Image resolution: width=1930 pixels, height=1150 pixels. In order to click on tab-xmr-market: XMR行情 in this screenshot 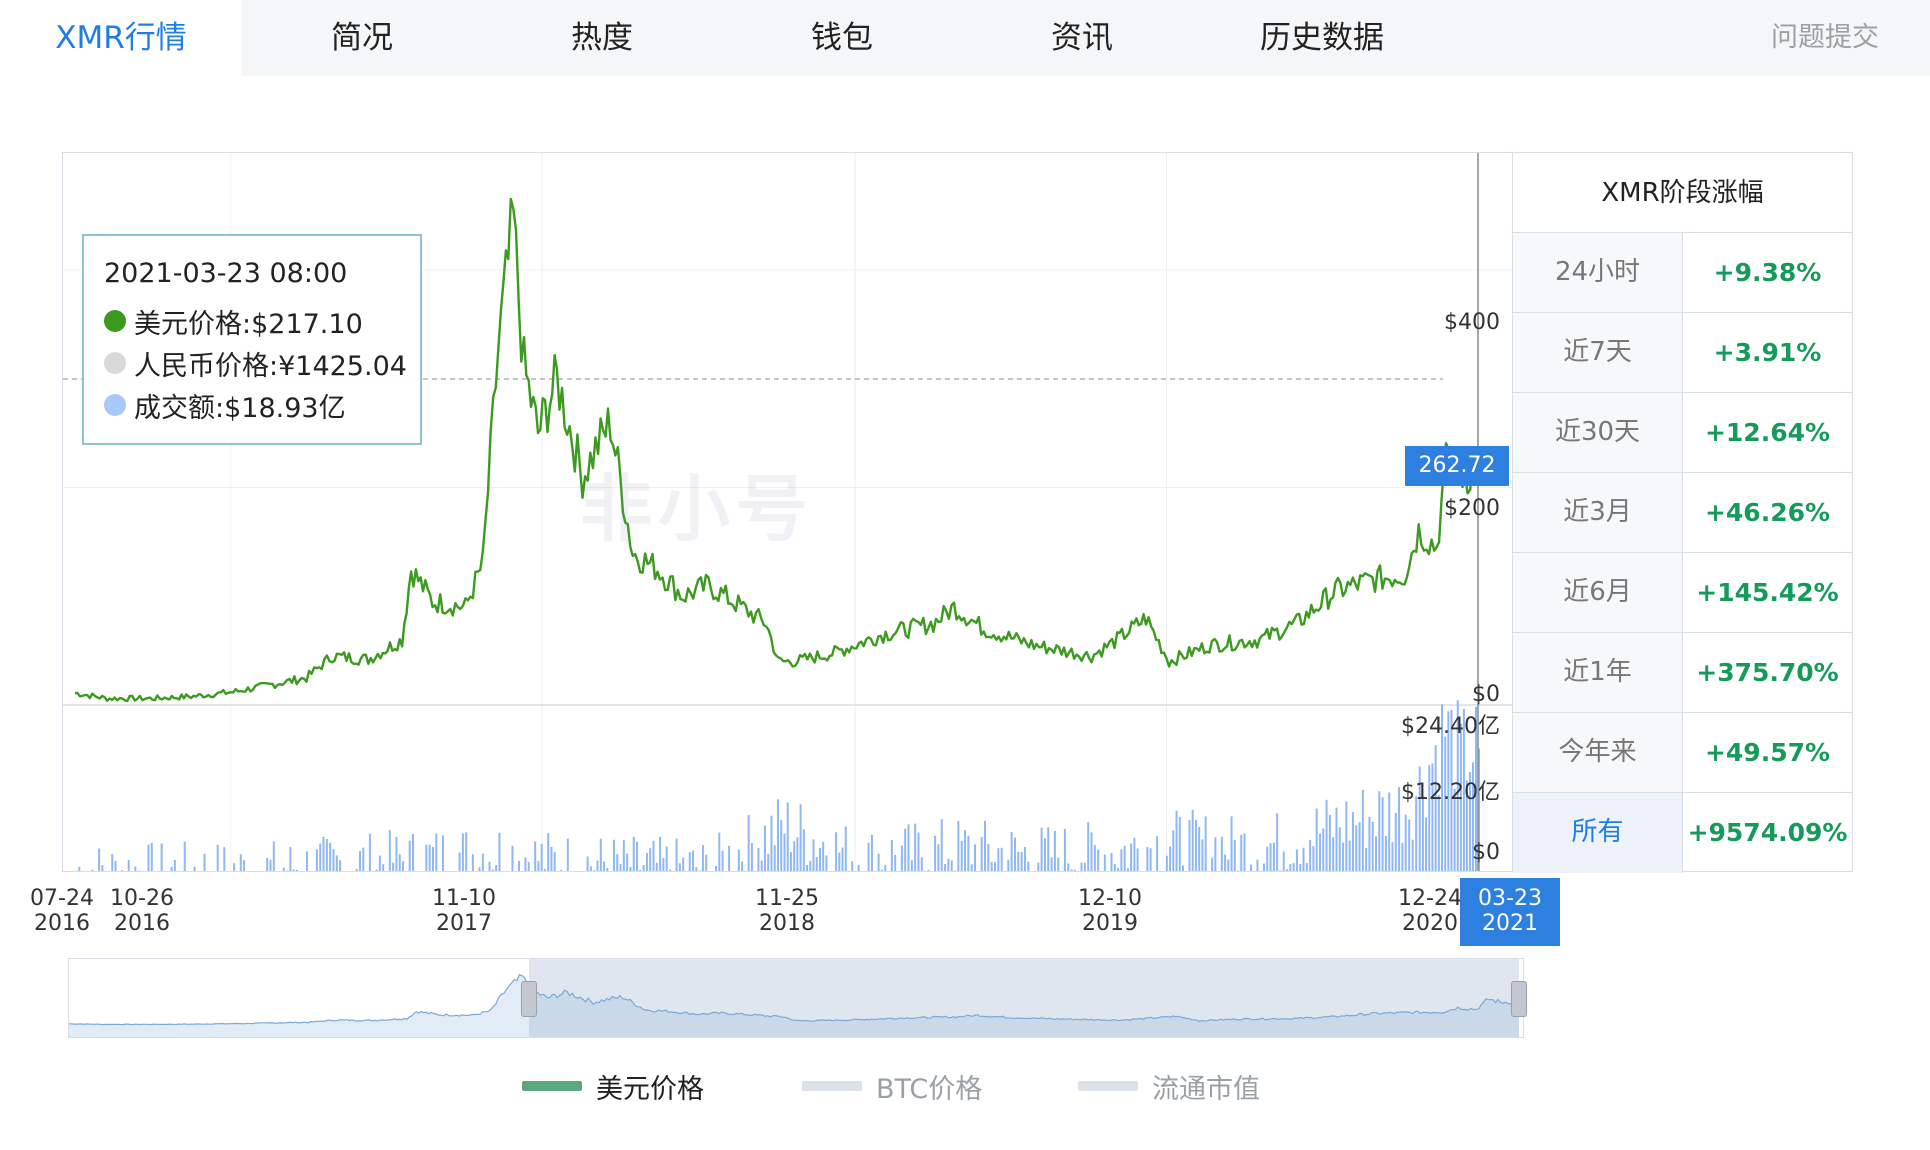, I will do `click(121, 38)`.